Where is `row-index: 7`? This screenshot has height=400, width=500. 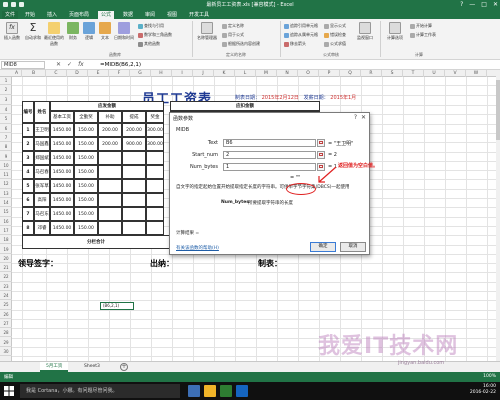 row-index: 7 is located at coordinates (28, 214).